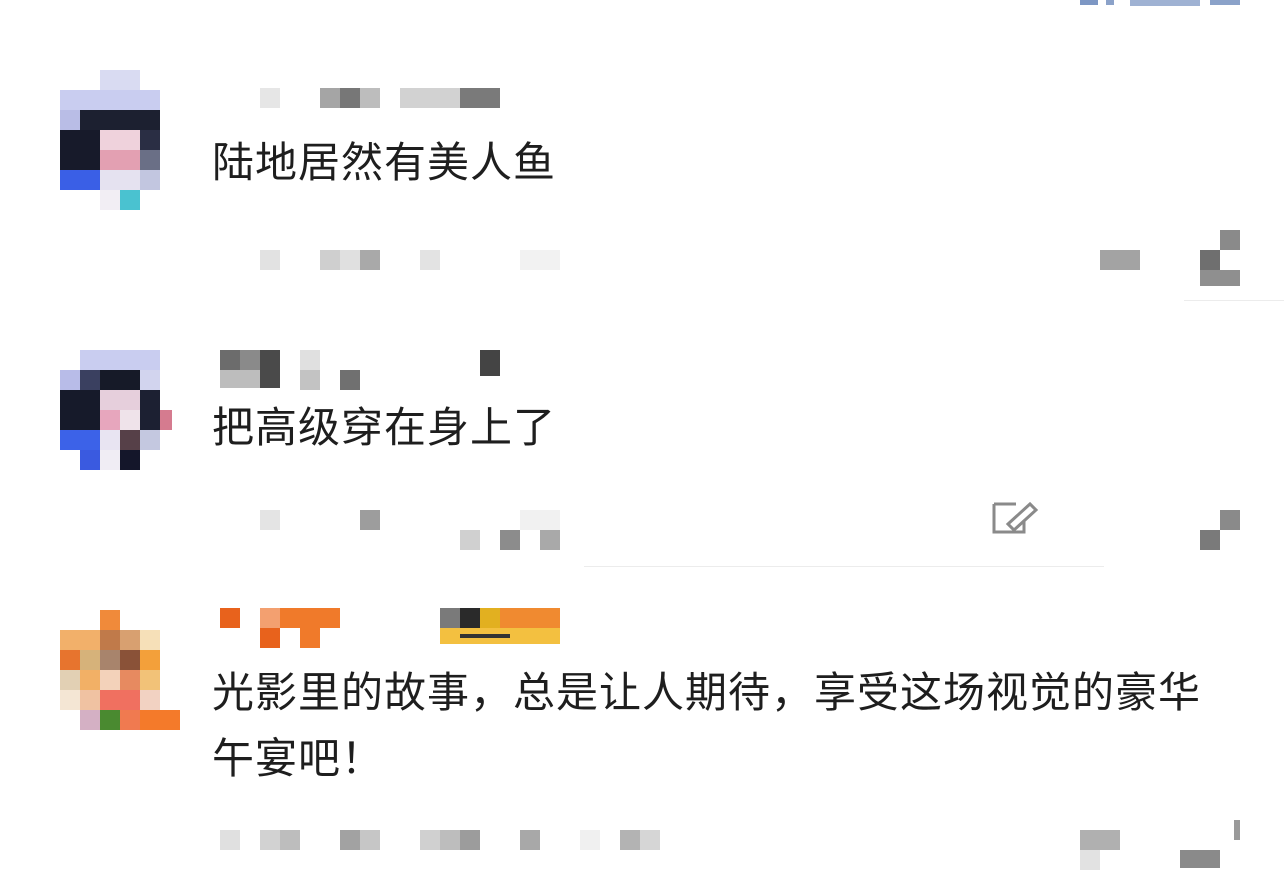 This screenshot has height=886, width=1284. I want to click on comment-text: 把高级穿在身上了, so click(384, 427).